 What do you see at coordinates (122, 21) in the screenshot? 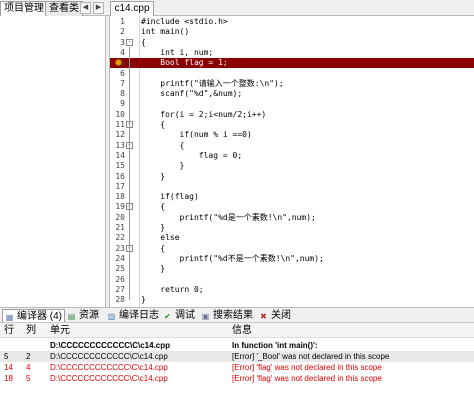
I see `line-number: 1` at bounding box center [122, 21].